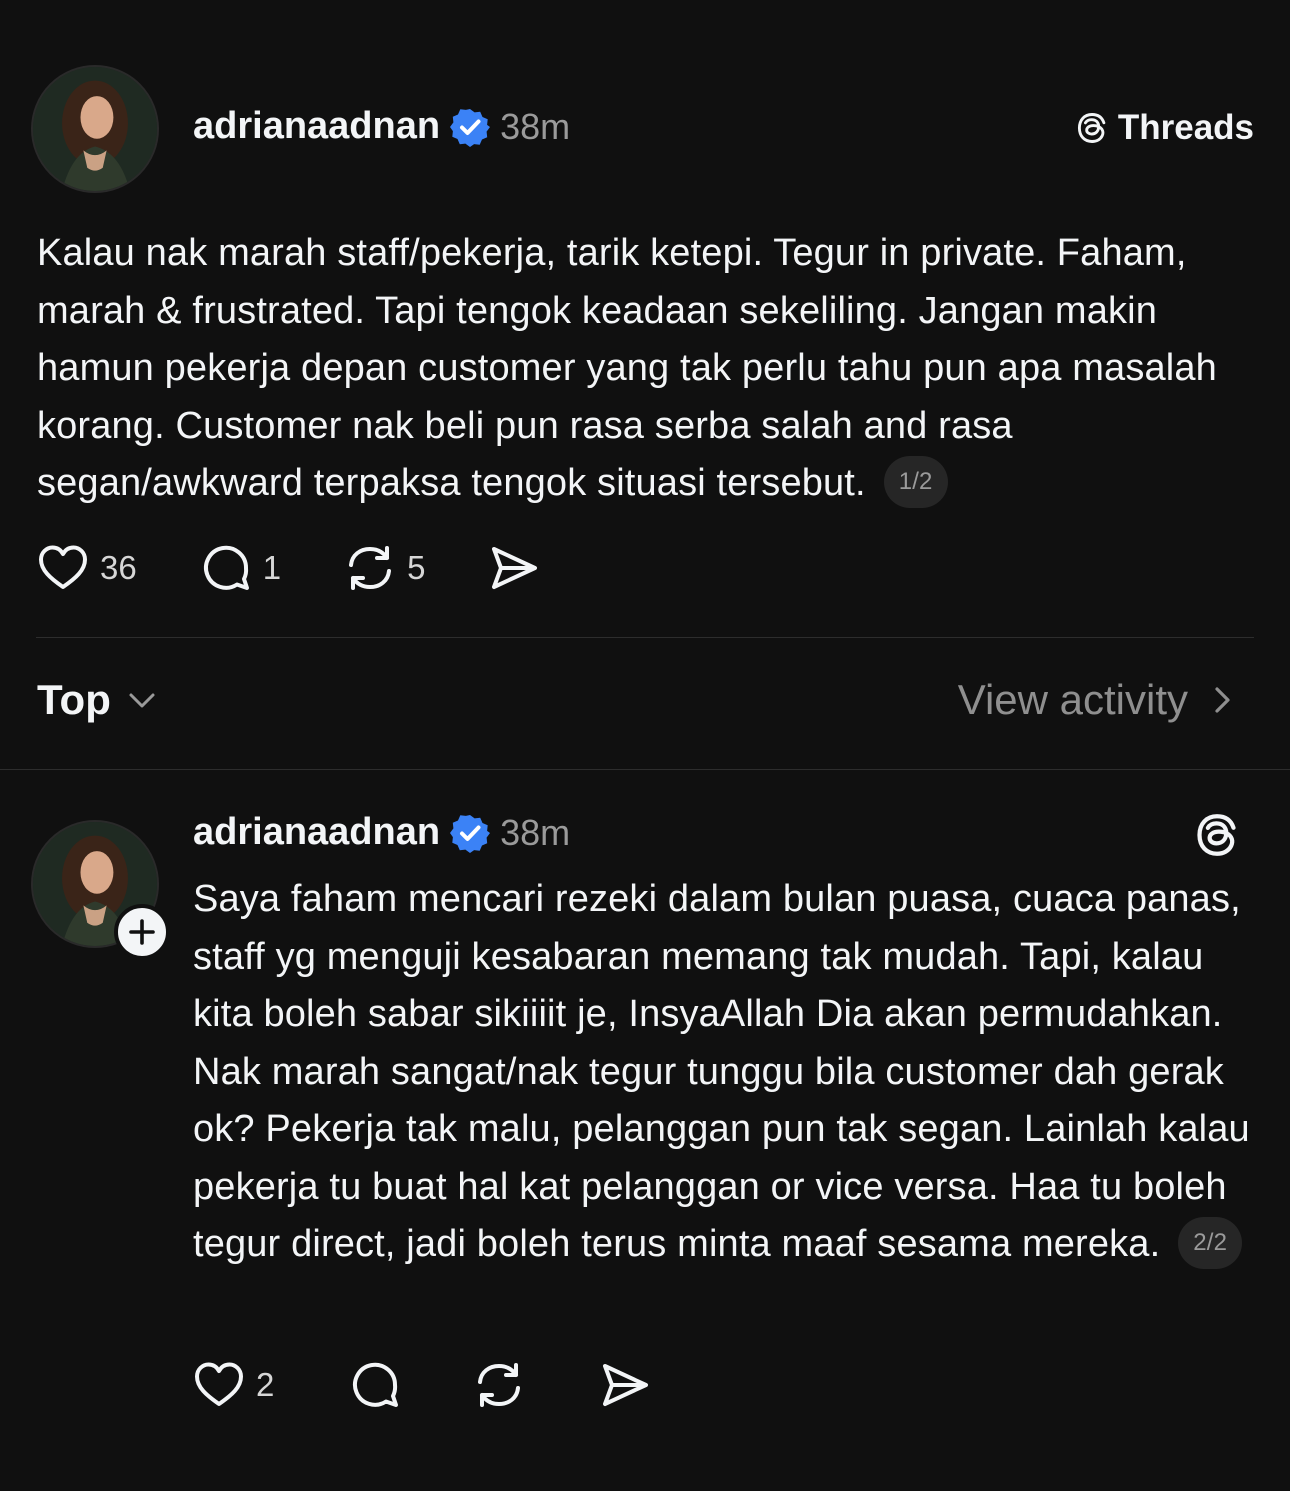 This screenshot has width=1290, height=1491. What do you see at coordinates (1210, 1242) in the screenshot?
I see `thread-pager: 2/2` at bounding box center [1210, 1242].